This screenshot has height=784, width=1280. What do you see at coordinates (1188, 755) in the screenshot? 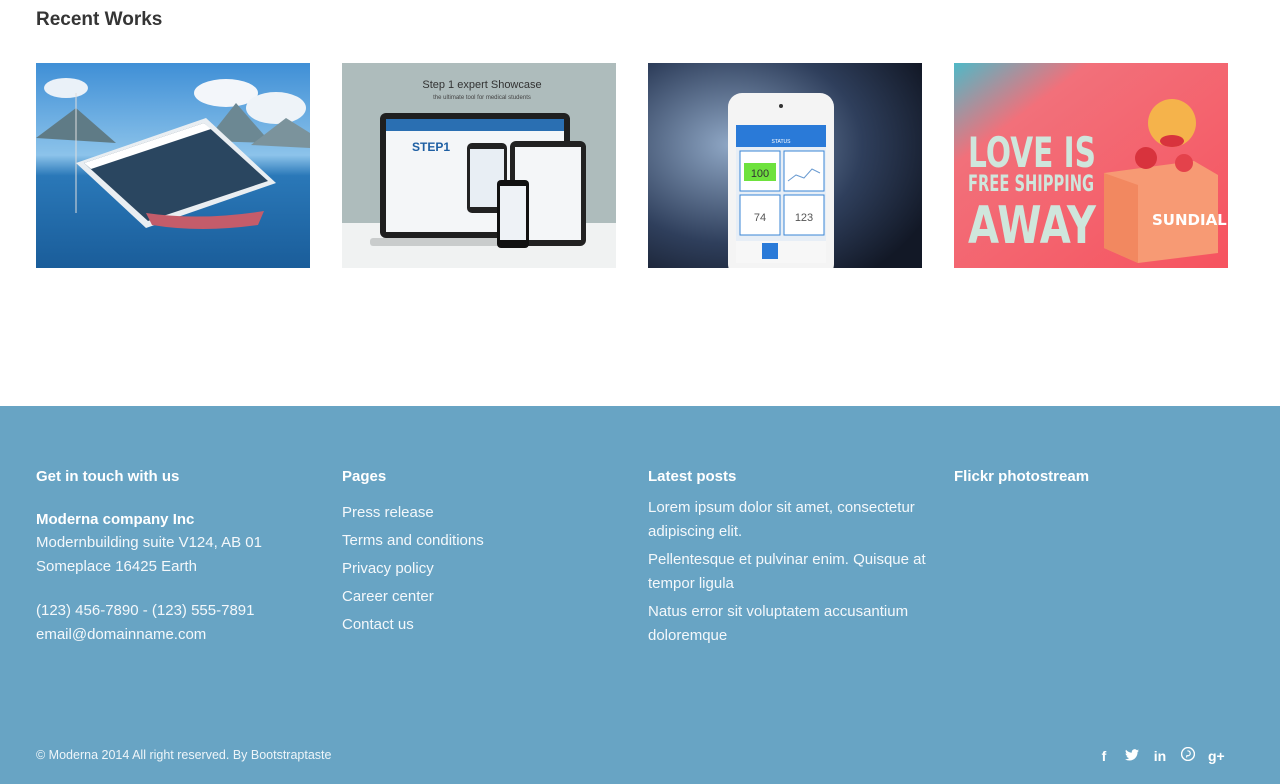
I see `pinterest-icon` at bounding box center [1188, 755].